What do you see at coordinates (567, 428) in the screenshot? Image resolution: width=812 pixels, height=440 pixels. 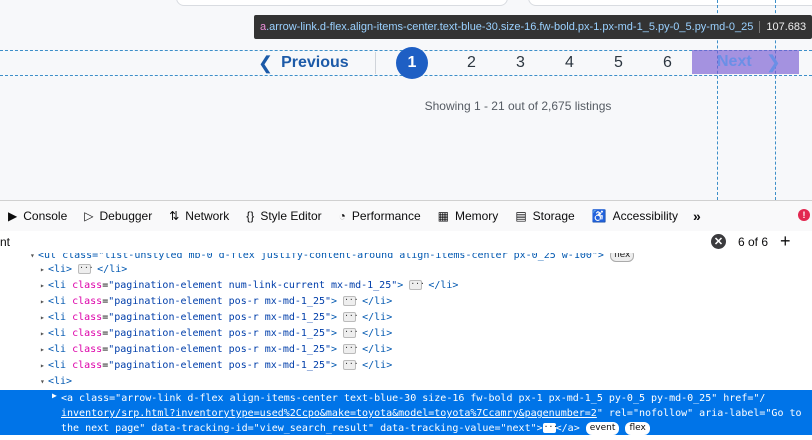 I see `close-a-tag: </a>` at bounding box center [567, 428].